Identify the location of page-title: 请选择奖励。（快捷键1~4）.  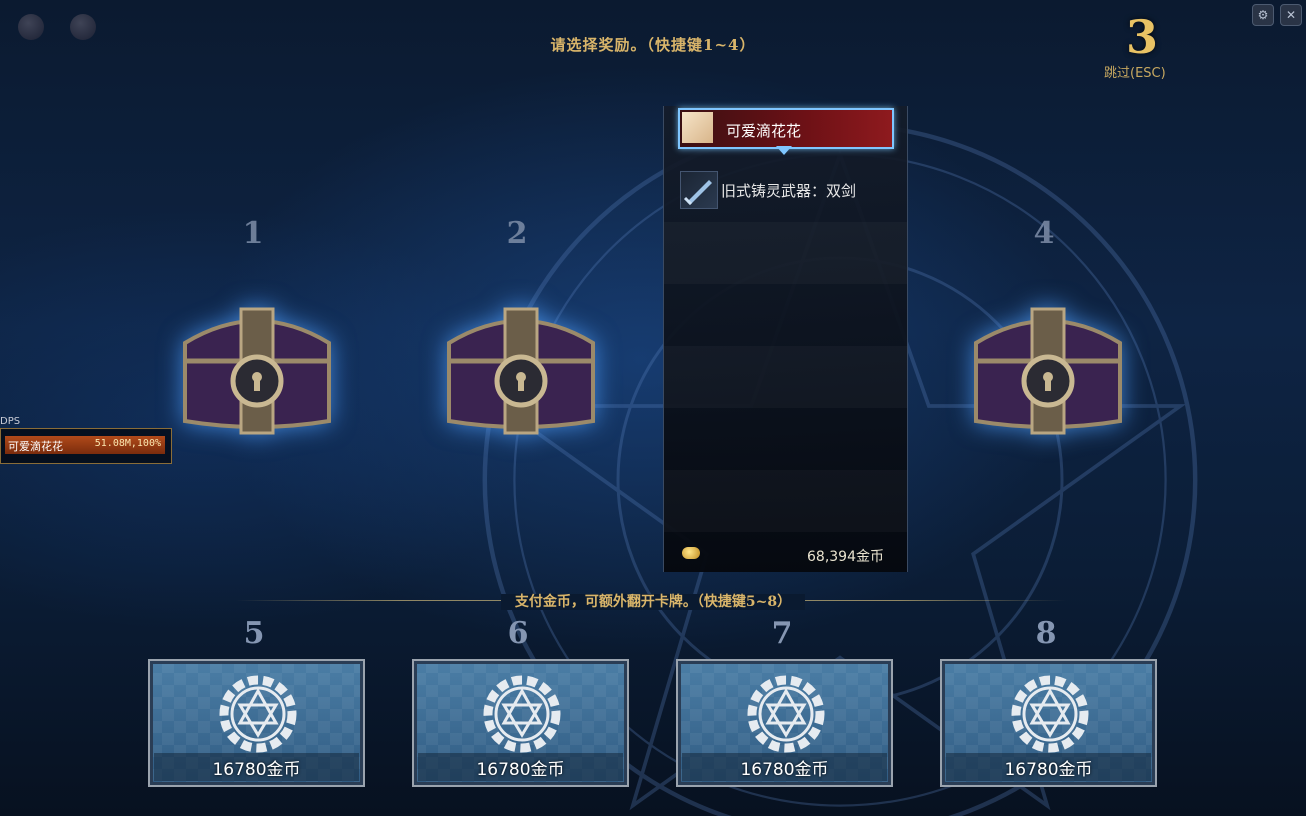
(653, 45).